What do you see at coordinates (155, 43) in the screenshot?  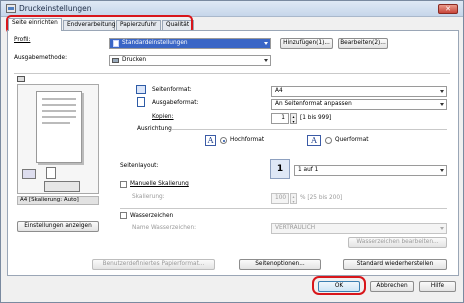 I see `profile-select-value: Standardeinstellungen` at bounding box center [155, 43].